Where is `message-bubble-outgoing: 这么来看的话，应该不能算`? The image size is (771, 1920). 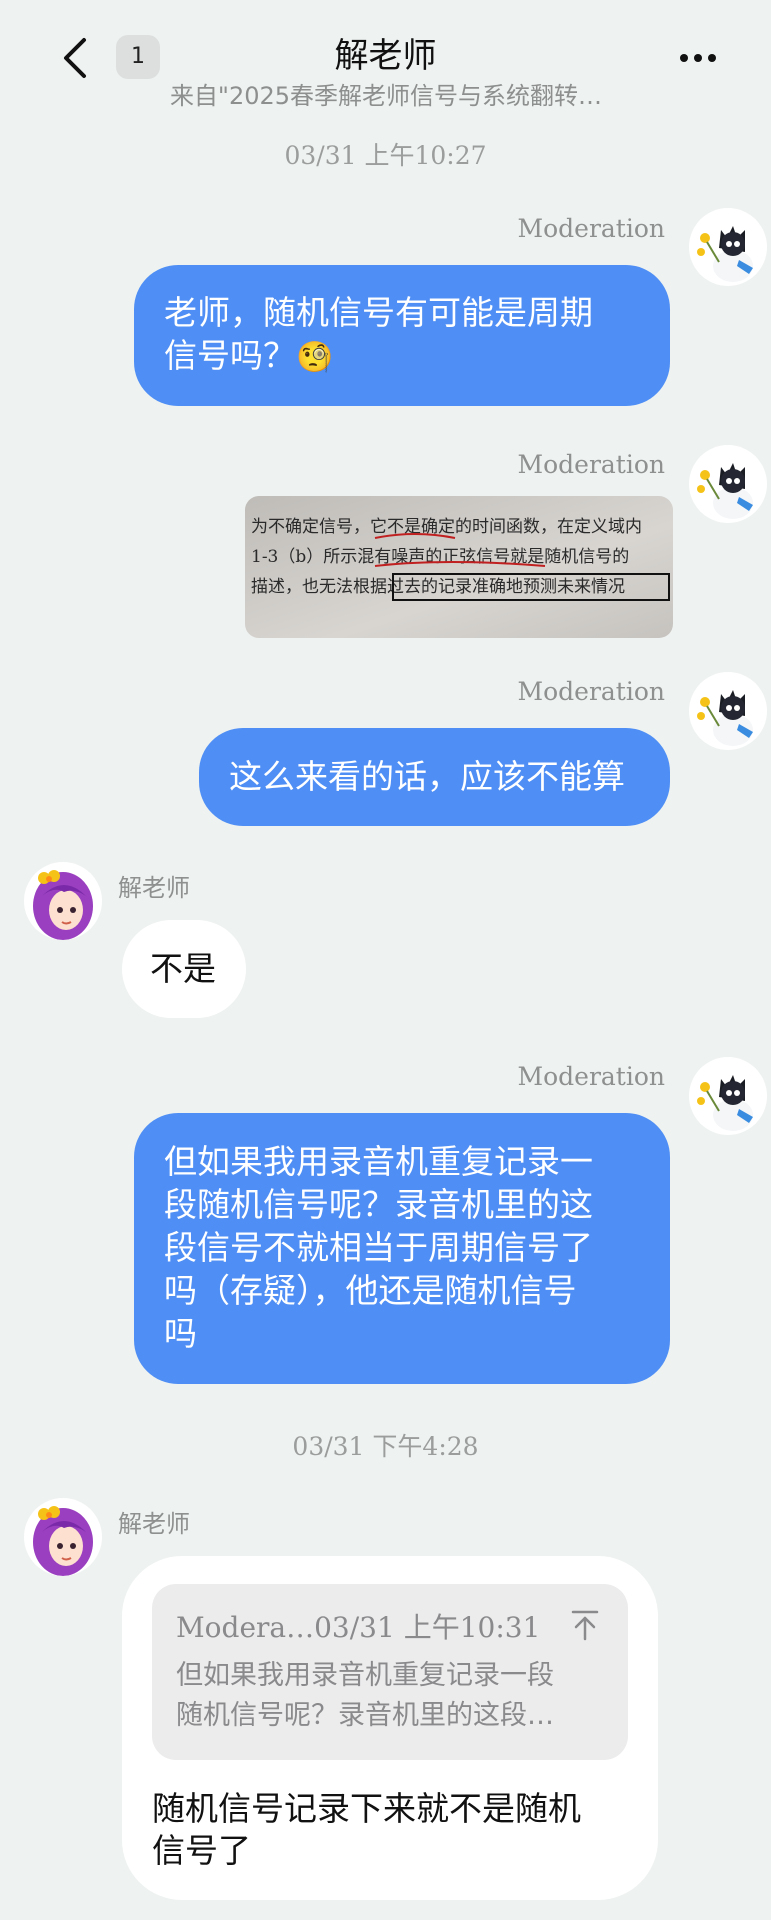
message-bubble-outgoing: 这么来看的话，应该不能算 is located at coordinates (434, 777).